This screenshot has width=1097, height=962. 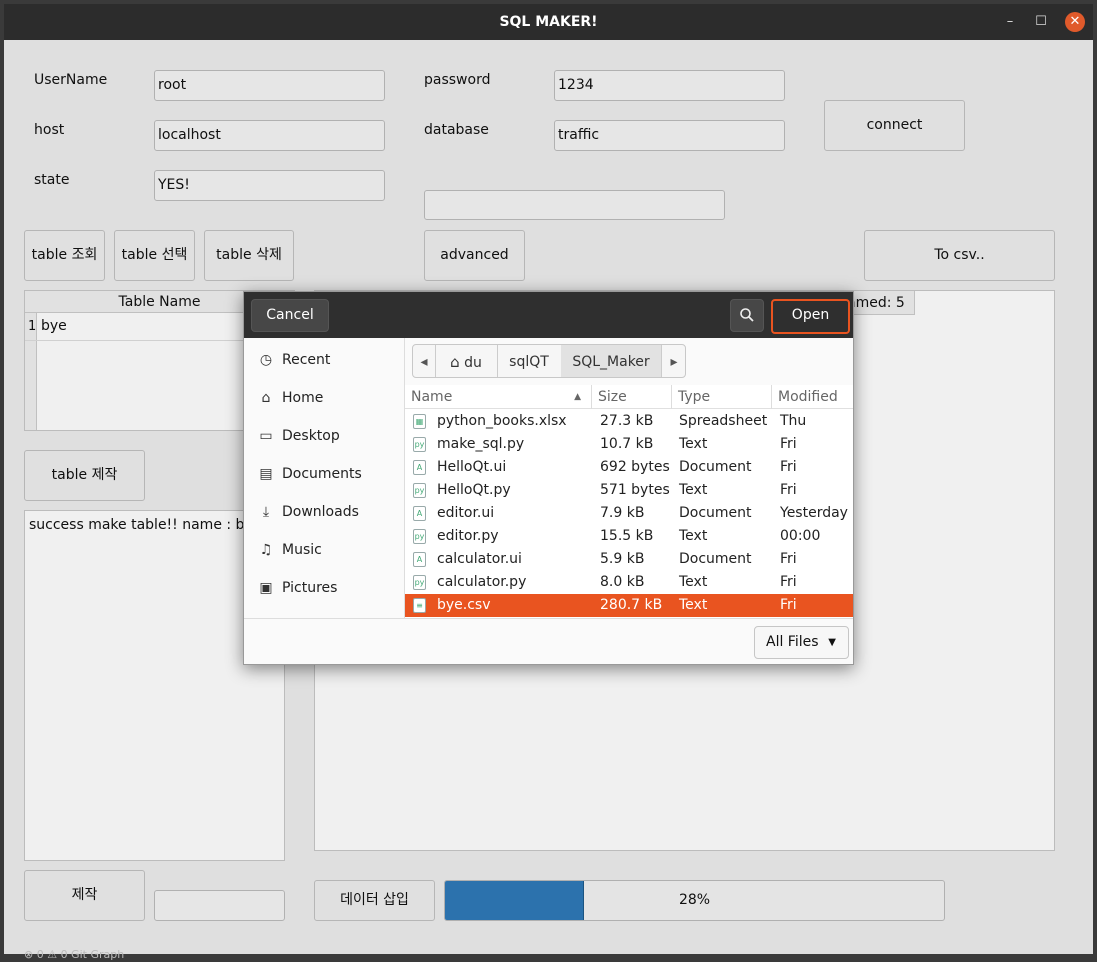 I want to click on crumb-forward-icon: ▸, so click(x=673, y=361).